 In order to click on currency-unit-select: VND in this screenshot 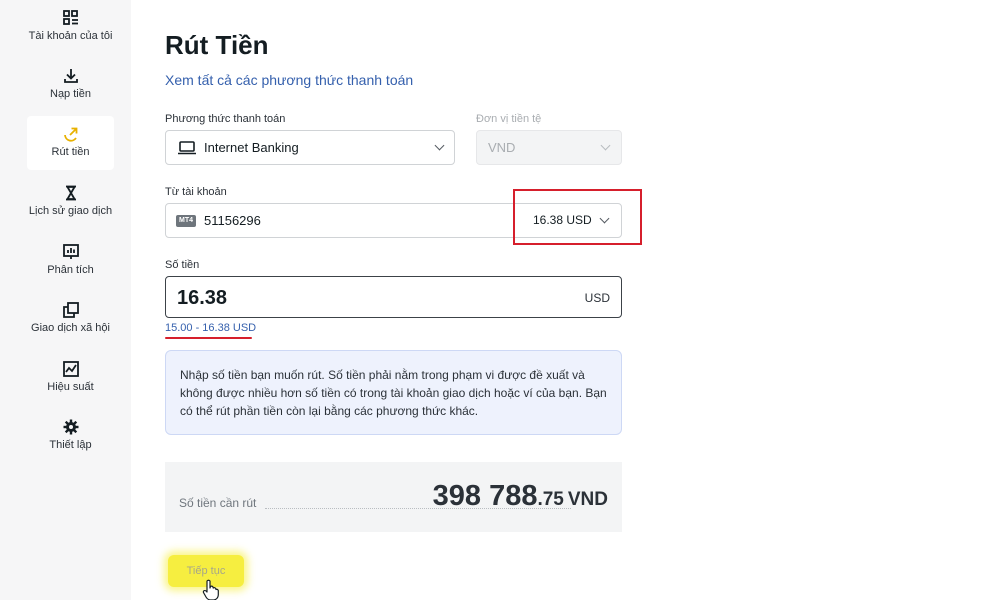, I will do `click(549, 147)`.